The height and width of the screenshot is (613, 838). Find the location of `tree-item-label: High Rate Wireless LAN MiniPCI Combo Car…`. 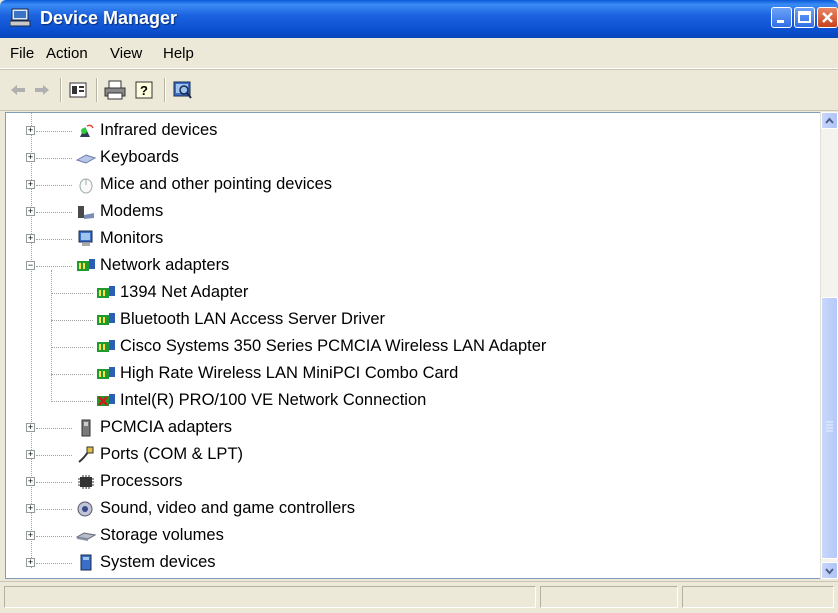

tree-item-label: High Rate Wireless LAN MiniPCI Combo Car… is located at coordinates (289, 373).